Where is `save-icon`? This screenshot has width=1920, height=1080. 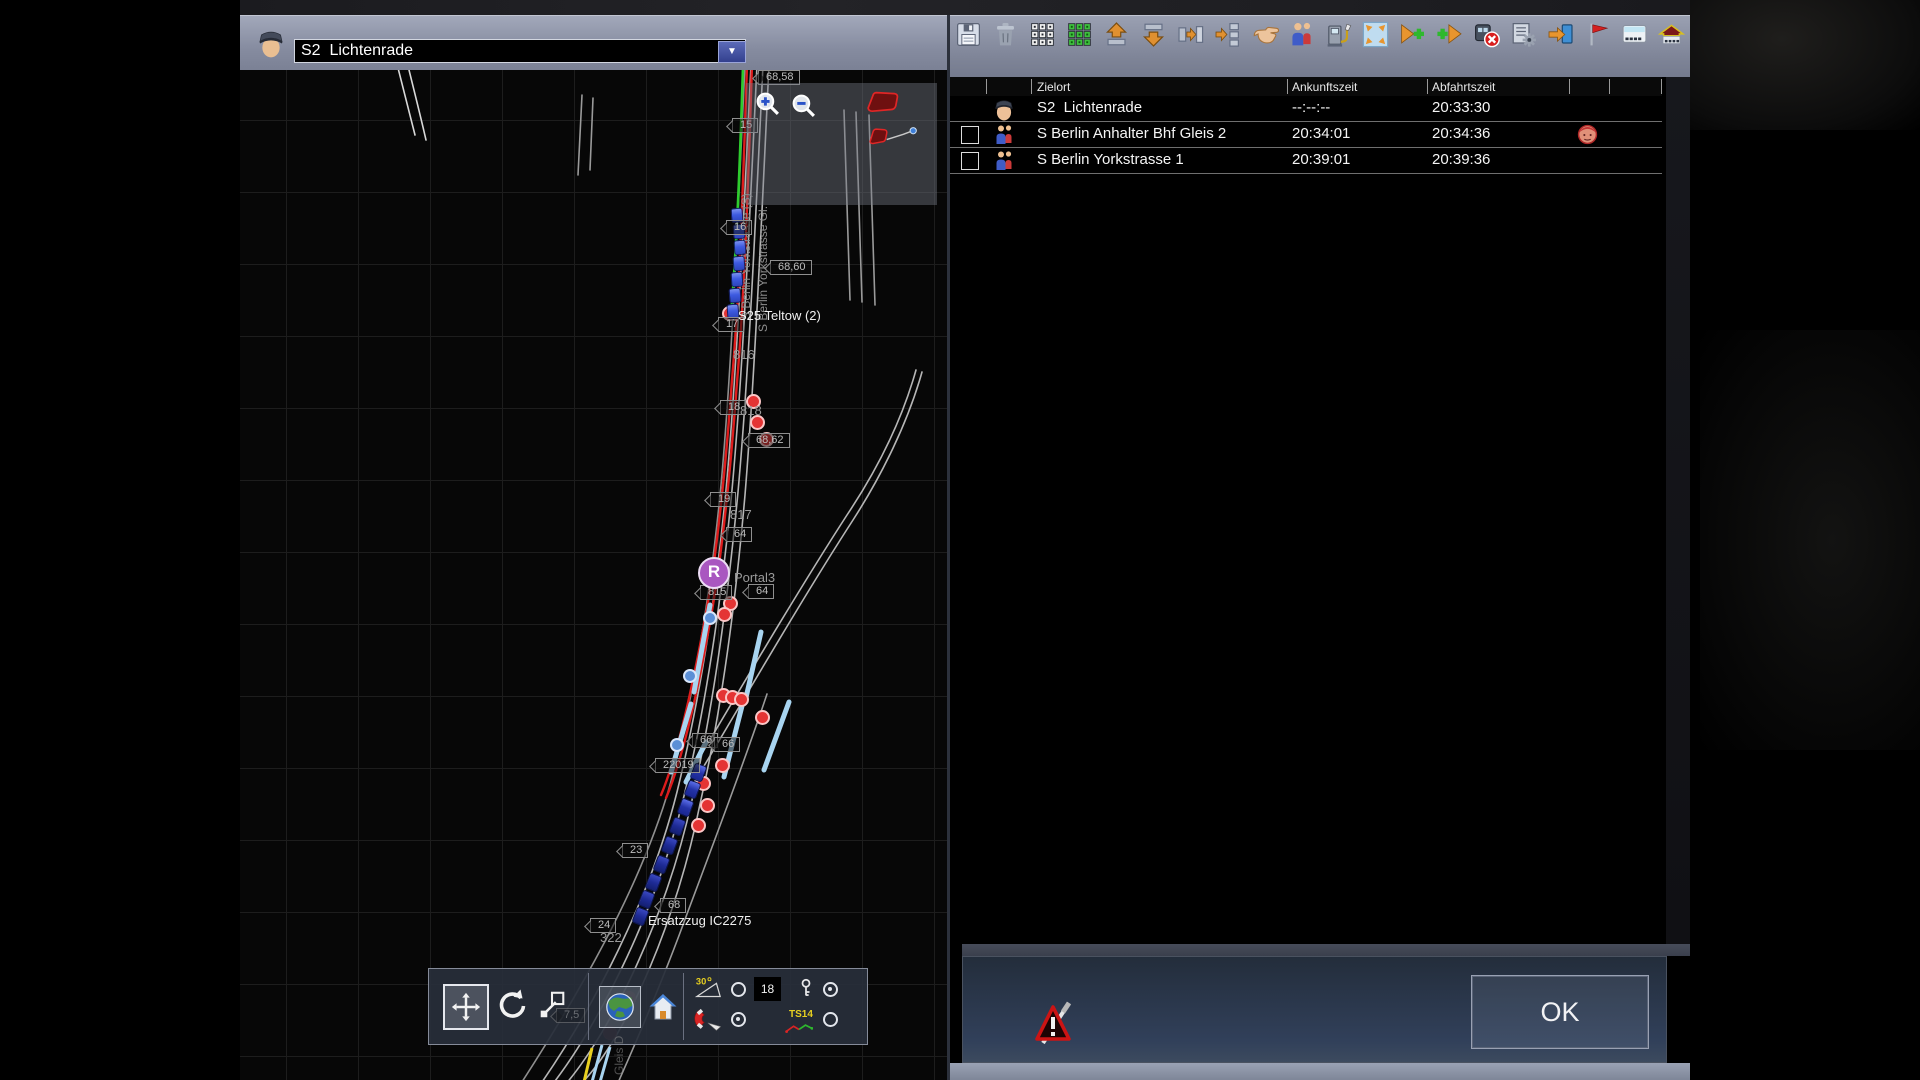
save-icon is located at coordinates (968, 34).